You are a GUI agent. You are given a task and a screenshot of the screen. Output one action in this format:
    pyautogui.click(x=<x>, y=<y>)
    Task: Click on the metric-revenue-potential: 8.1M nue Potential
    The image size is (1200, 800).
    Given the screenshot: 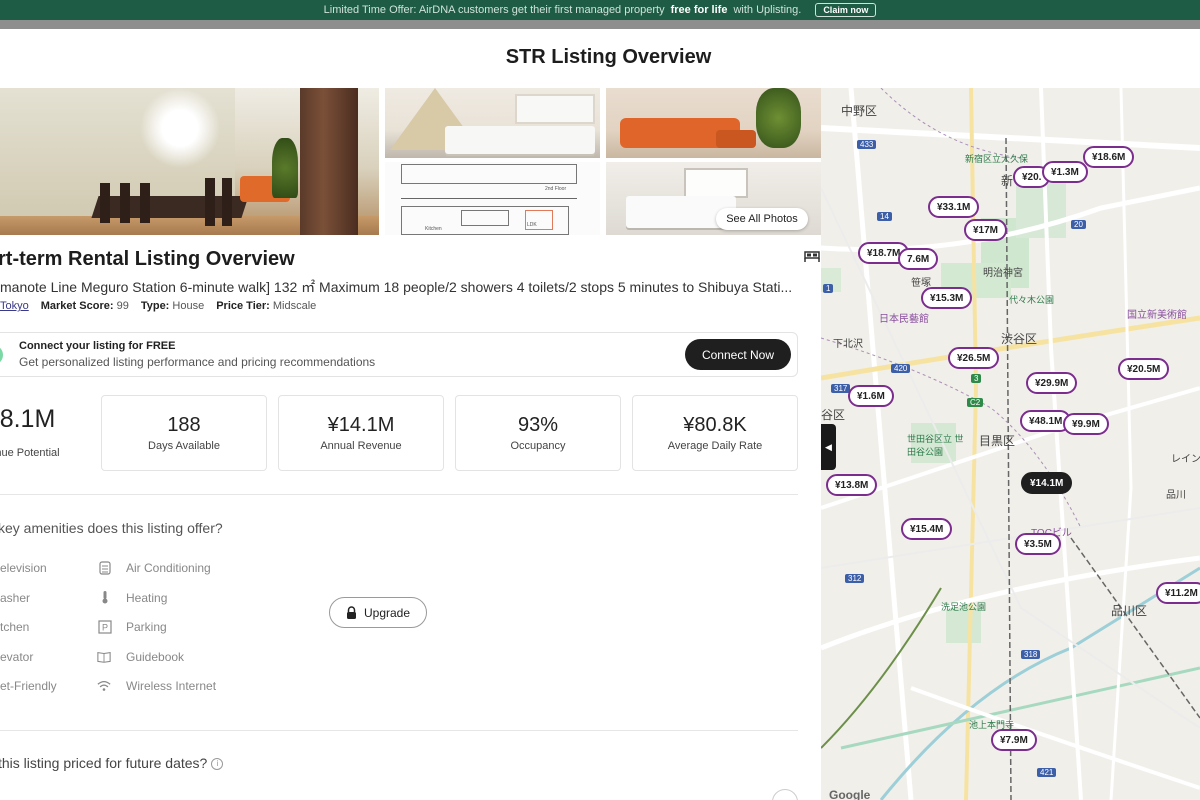 What is the action you would take?
    pyautogui.click(x=42, y=433)
    